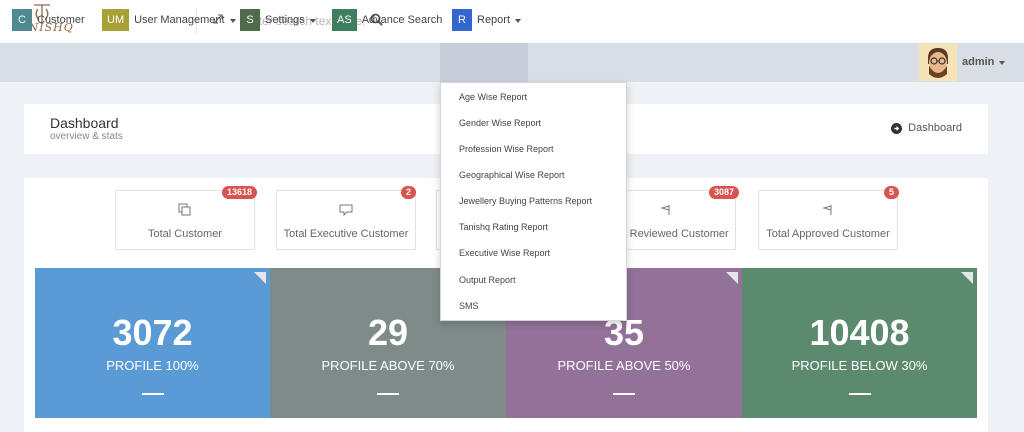 Image resolution: width=1024 pixels, height=432 pixels. Describe the element at coordinates (533, 149) in the screenshot. I see `menu-item-profession-wise-report: Profession Wise Report` at that location.